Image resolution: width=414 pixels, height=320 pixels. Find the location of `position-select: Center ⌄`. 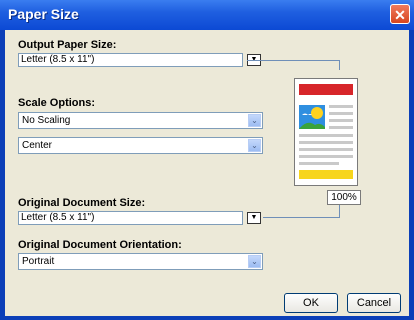

position-select: Center ⌄ is located at coordinates (140, 145).